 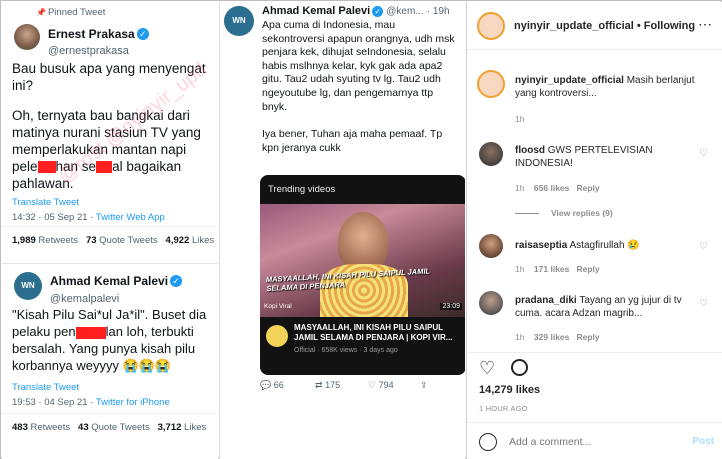 I want to click on reply-button: 💬 66, so click(x=272, y=385).